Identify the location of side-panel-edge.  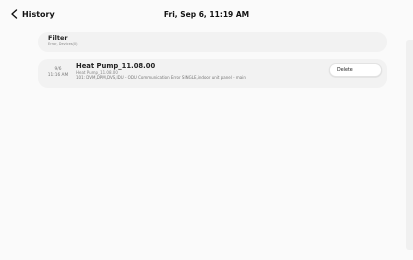
(409, 145).